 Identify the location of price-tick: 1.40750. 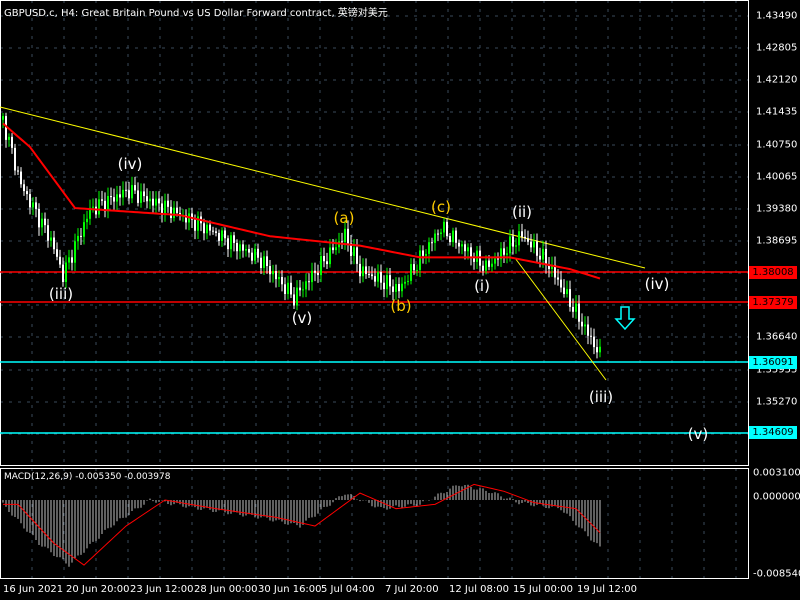
(777, 145).